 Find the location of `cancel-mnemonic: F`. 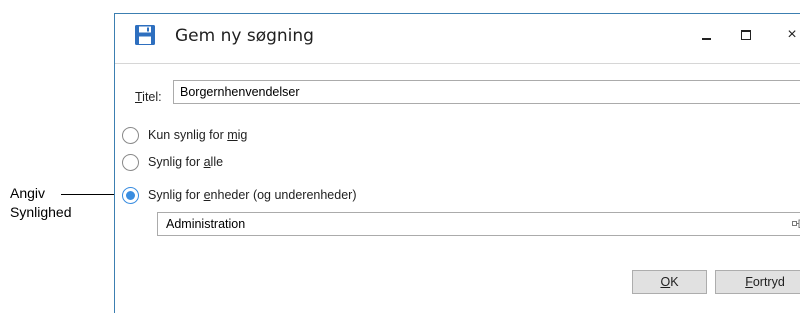

cancel-mnemonic: F is located at coordinates (749, 282).